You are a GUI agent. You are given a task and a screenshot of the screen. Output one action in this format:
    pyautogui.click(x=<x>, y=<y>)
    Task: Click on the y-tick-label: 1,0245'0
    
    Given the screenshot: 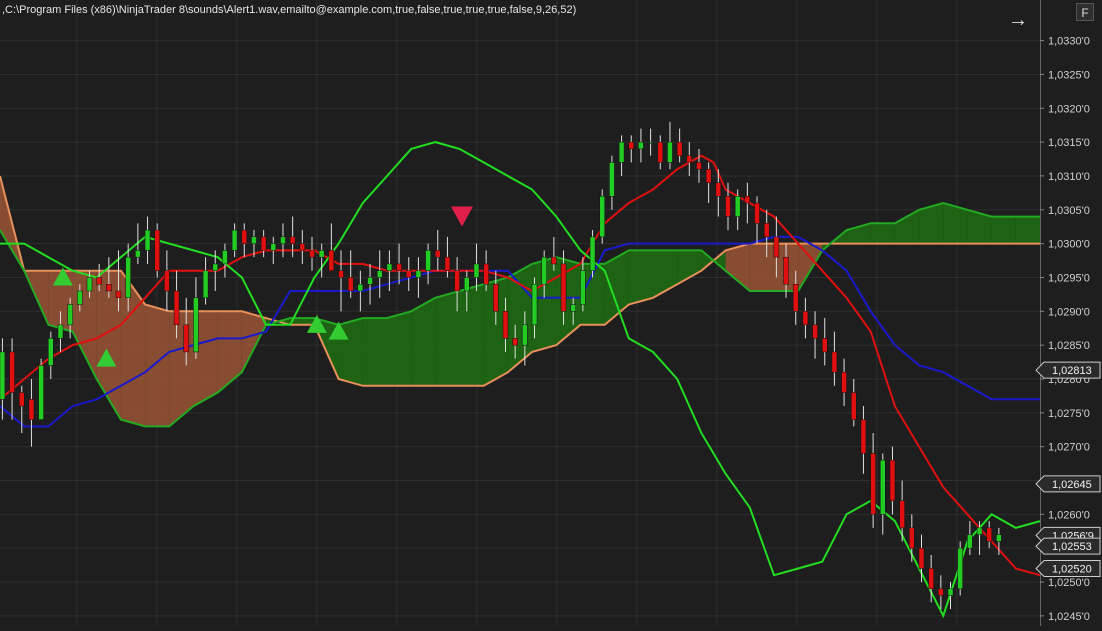 What is the action you would take?
    pyautogui.click(x=1069, y=617)
    